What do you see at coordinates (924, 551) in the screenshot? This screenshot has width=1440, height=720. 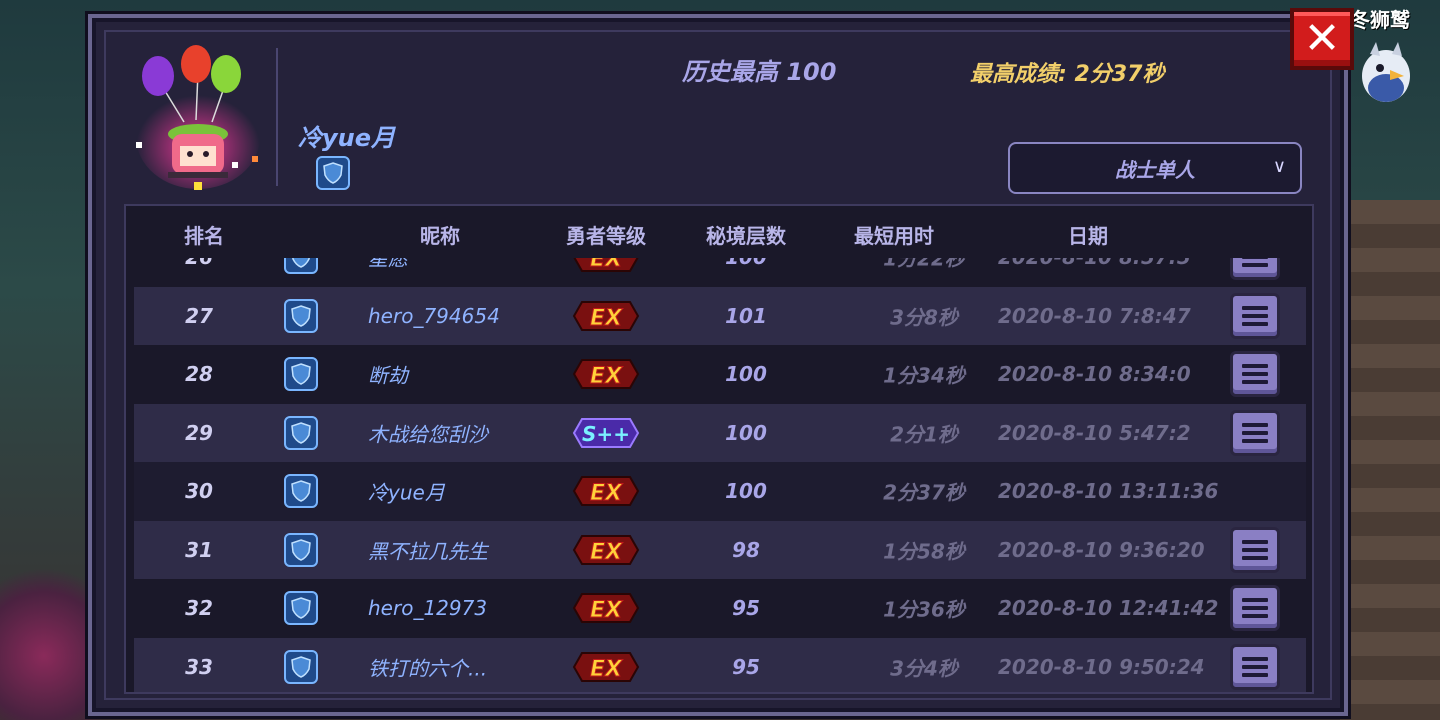 I see `row-best-time: 1分58秒` at bounding box center [924, 551].